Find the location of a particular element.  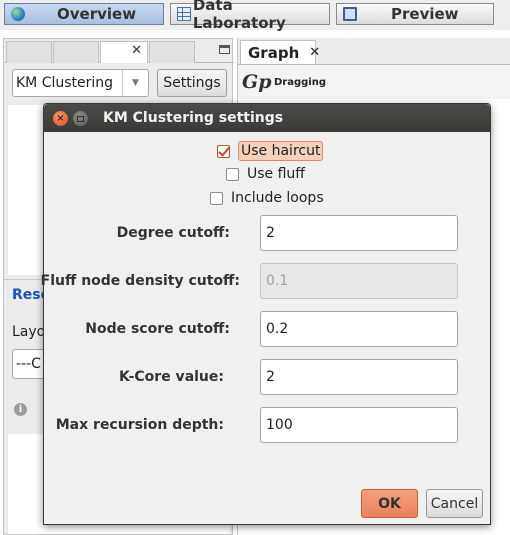

dialog-titlebar: × KM Clustering settings is located at coordinates (267, 118).